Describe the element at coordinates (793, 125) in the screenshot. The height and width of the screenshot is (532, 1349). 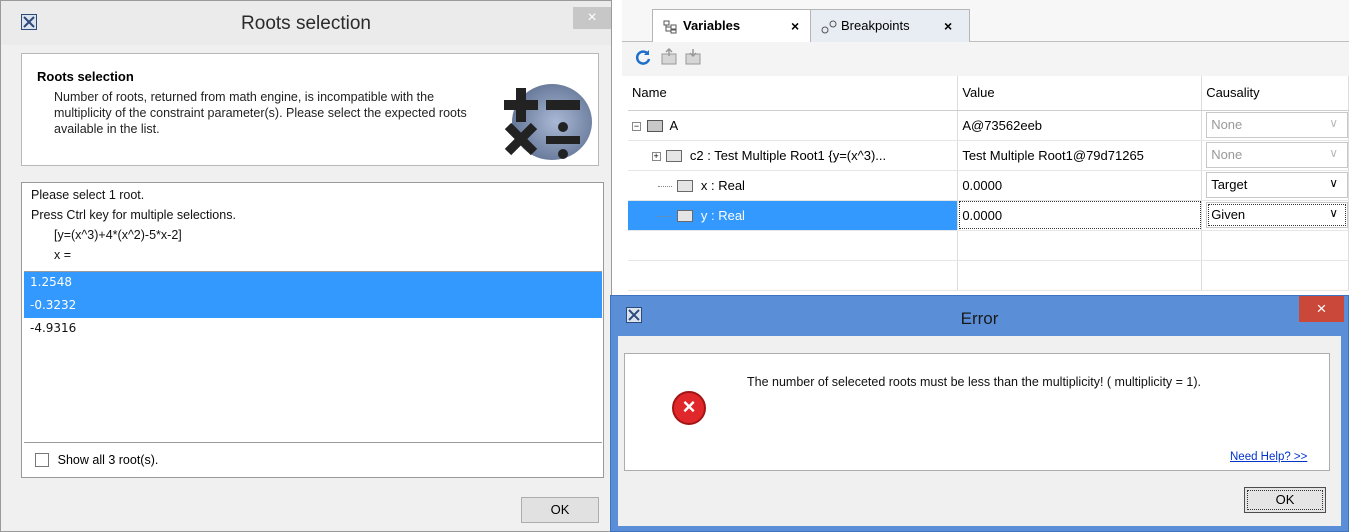
I see `name-cell: − A` at that location.